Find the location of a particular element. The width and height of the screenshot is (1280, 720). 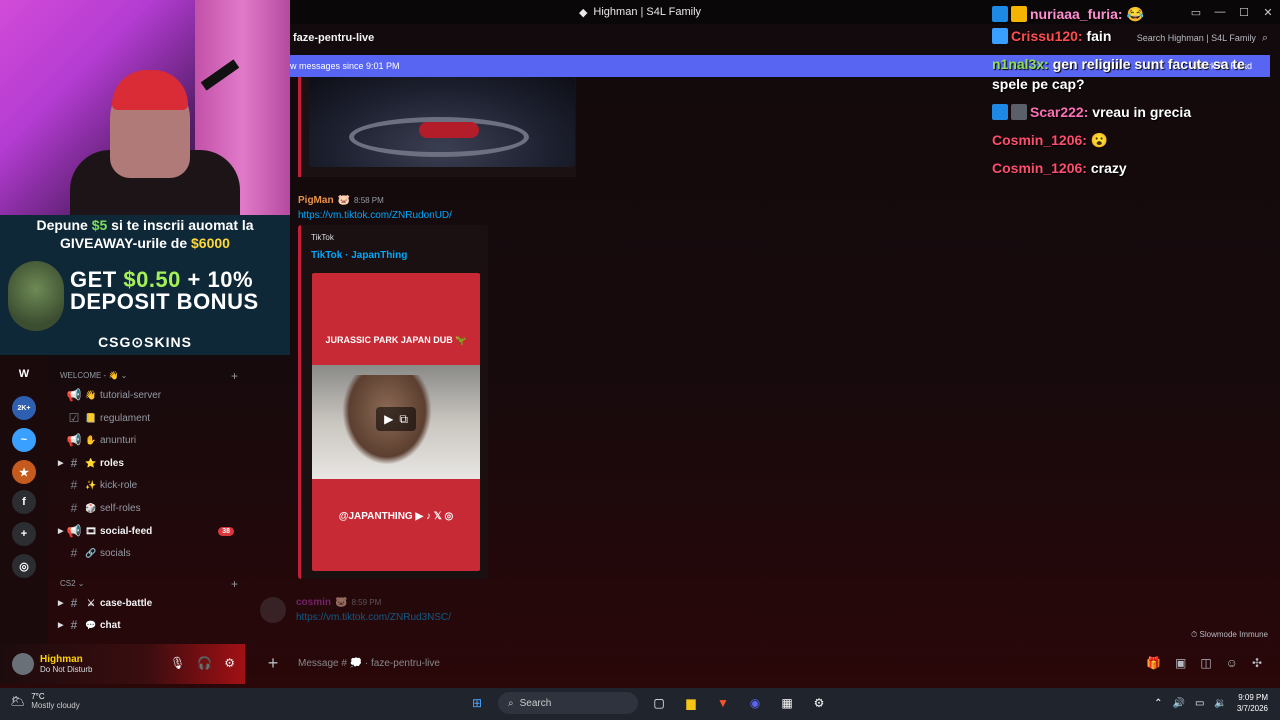

play-icon: ▶ is located at coordinates (389, 419).